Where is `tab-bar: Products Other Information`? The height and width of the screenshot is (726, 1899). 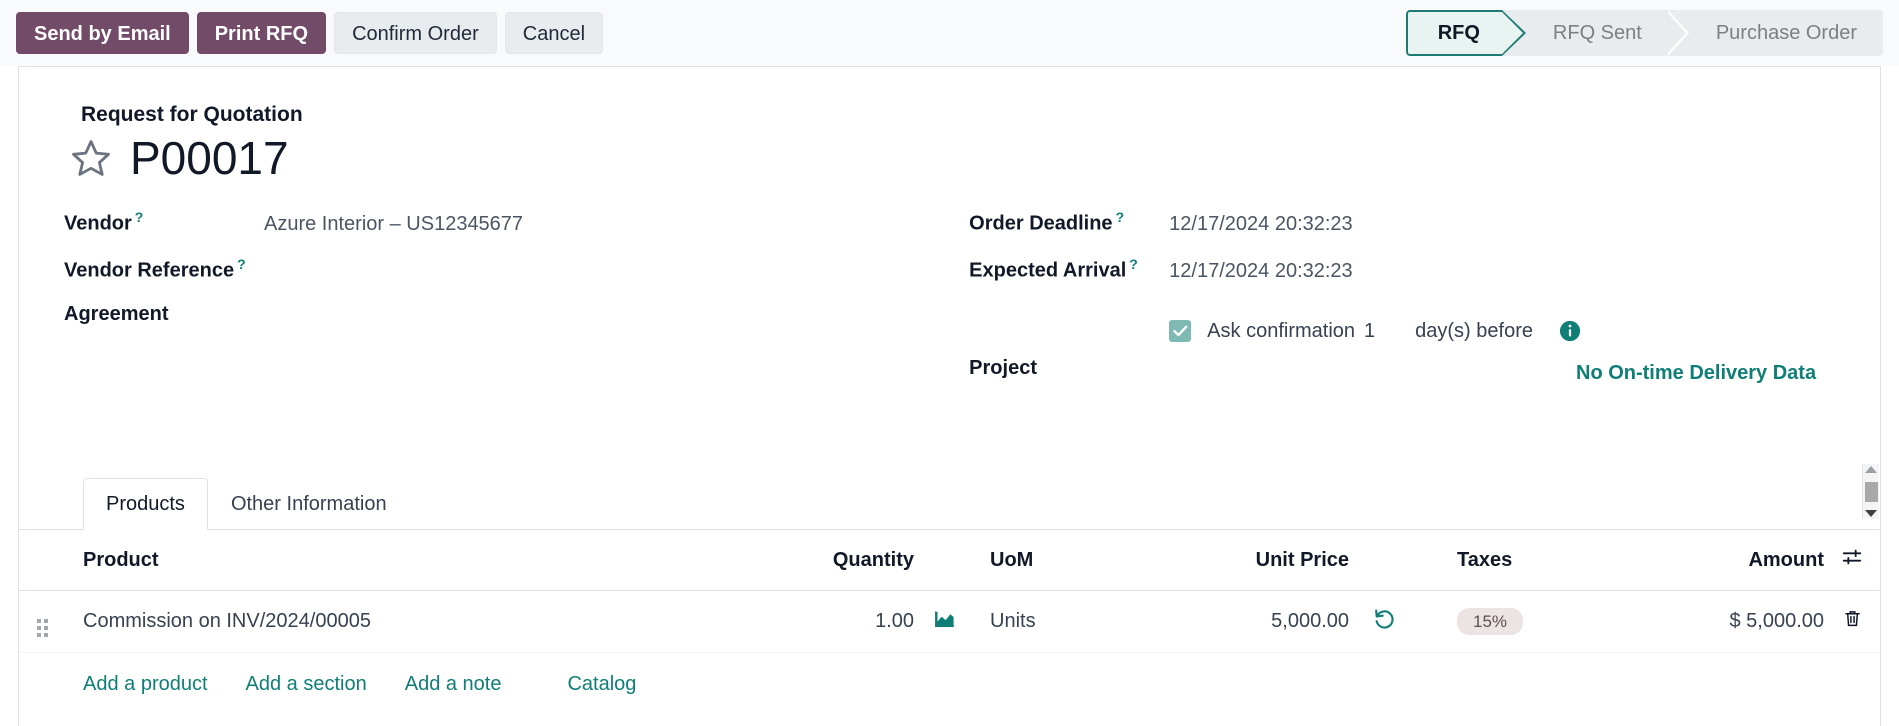 tab-bar: Products Other Information is located at coordinates (949, 497).